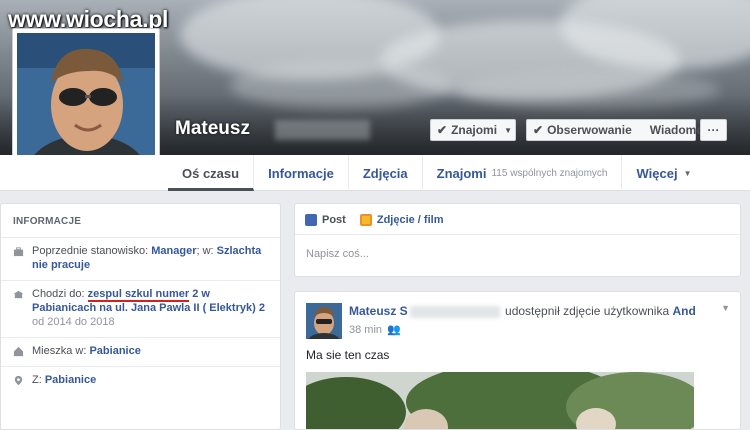 The height and width of the screenshot is (430, 750). Describe the element at coordinates (454, 311) in the screenshot. I see `blurred-text` at that location.